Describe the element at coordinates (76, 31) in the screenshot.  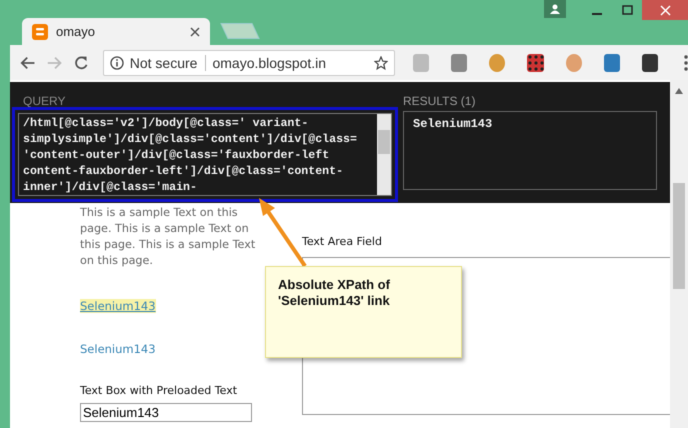
I see `tab-title: omayo` at that location.